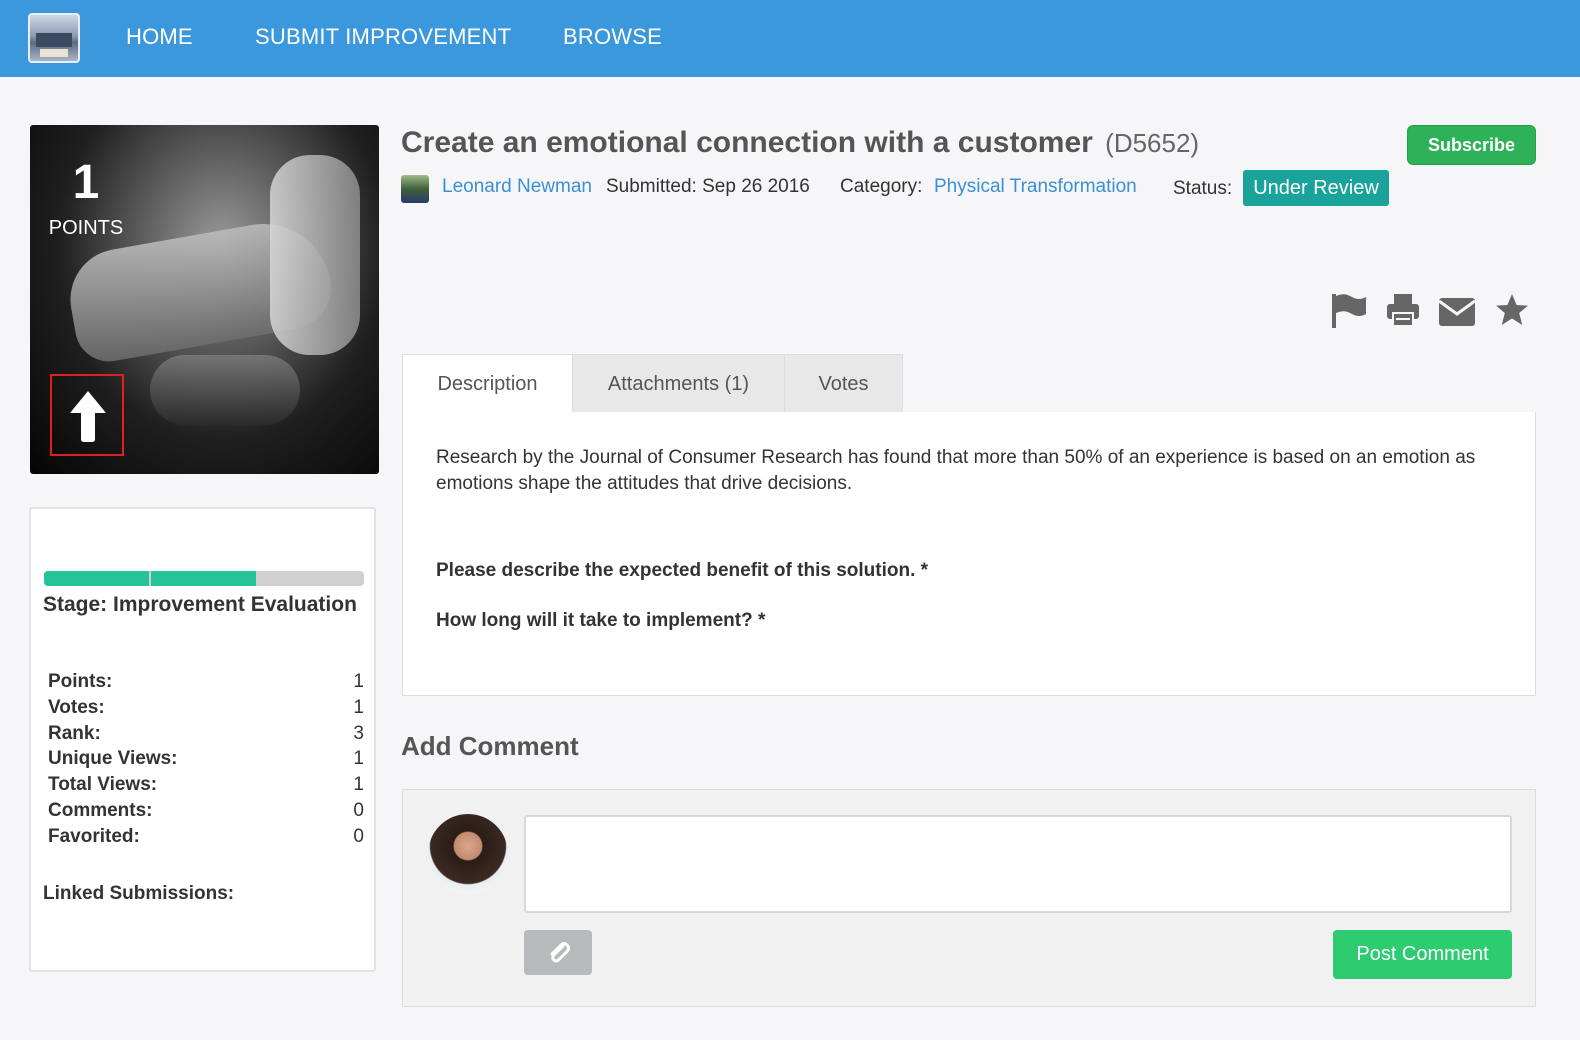 This screenshot has height=1040, width=1580. What do you see at coordinates (100, 810) in the screenshot?
I see `stat-label: Comments:` at bounding box center [100, 810].